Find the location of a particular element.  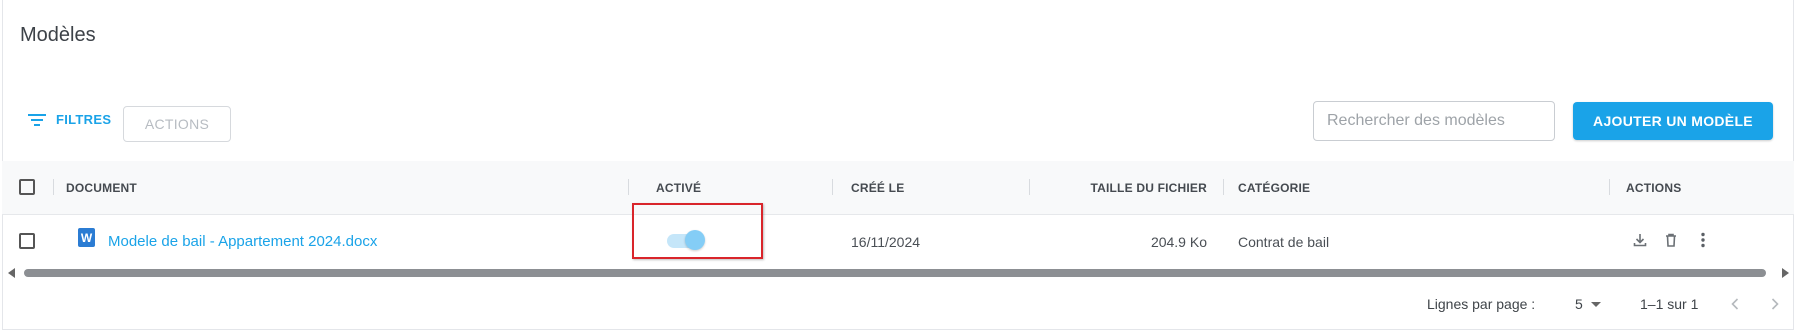

filters-button: FILTRES is located at coordinates (69, 119).